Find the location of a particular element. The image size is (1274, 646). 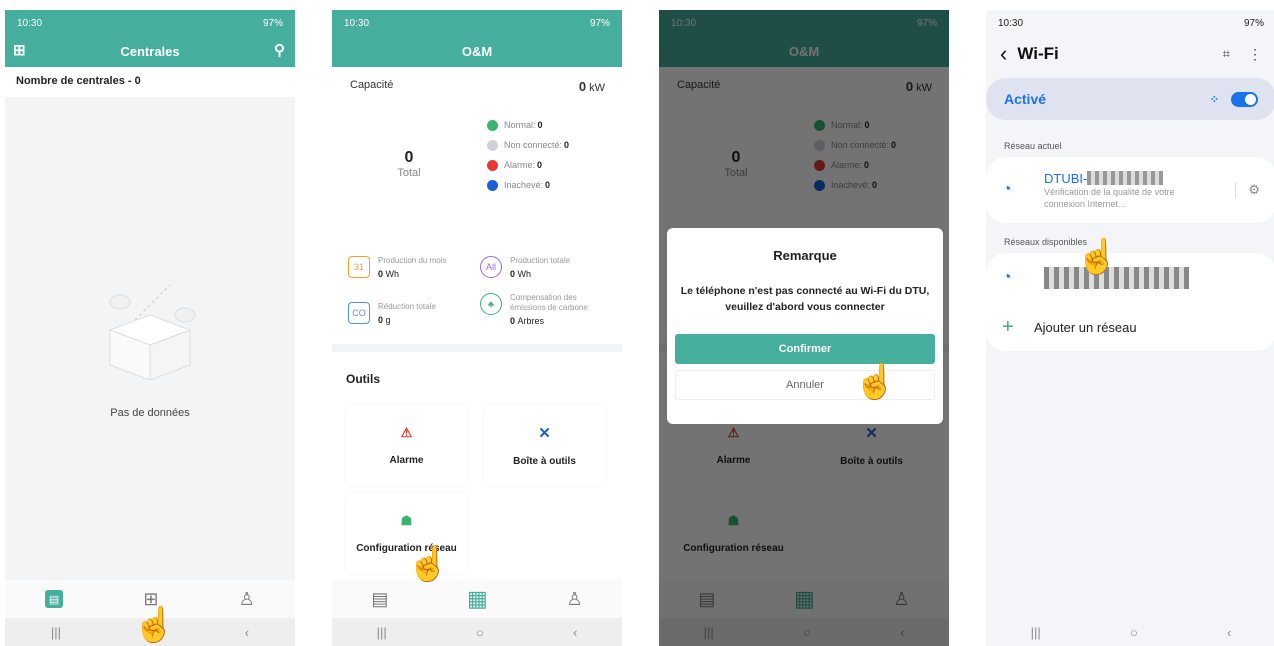

page-title: Centrales is located at coordinates (150, 51).